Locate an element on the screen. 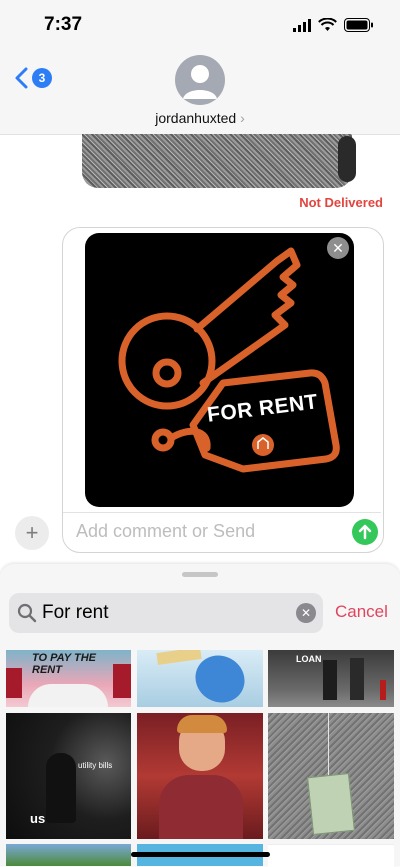 This screenshot has height=867, width=400. contact-name-text: jordanhuxted is located at coordinates (196, 118).